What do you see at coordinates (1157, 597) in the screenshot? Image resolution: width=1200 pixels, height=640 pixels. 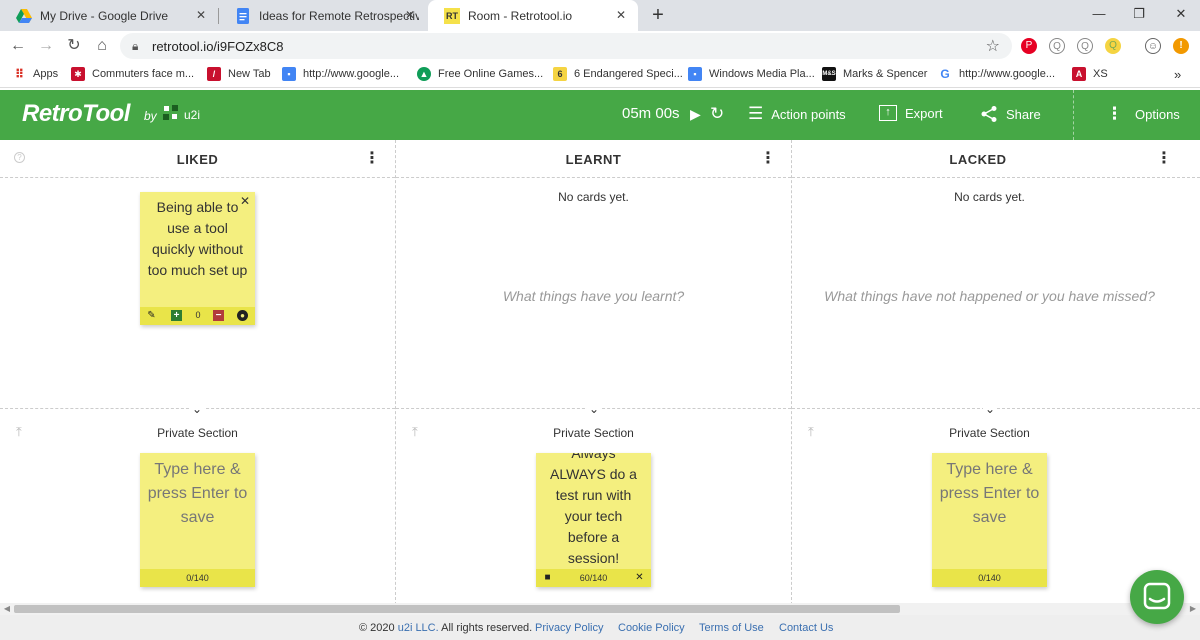 I see `chat-button` at bounding box center [1157, 597].